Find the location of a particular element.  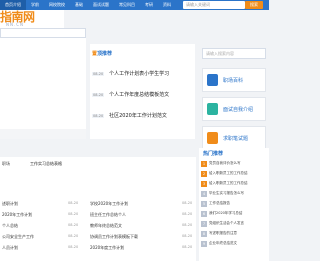

recommend-item: 08-20 个人工作年度总结模板范文 is located at coordinates (142, 95).